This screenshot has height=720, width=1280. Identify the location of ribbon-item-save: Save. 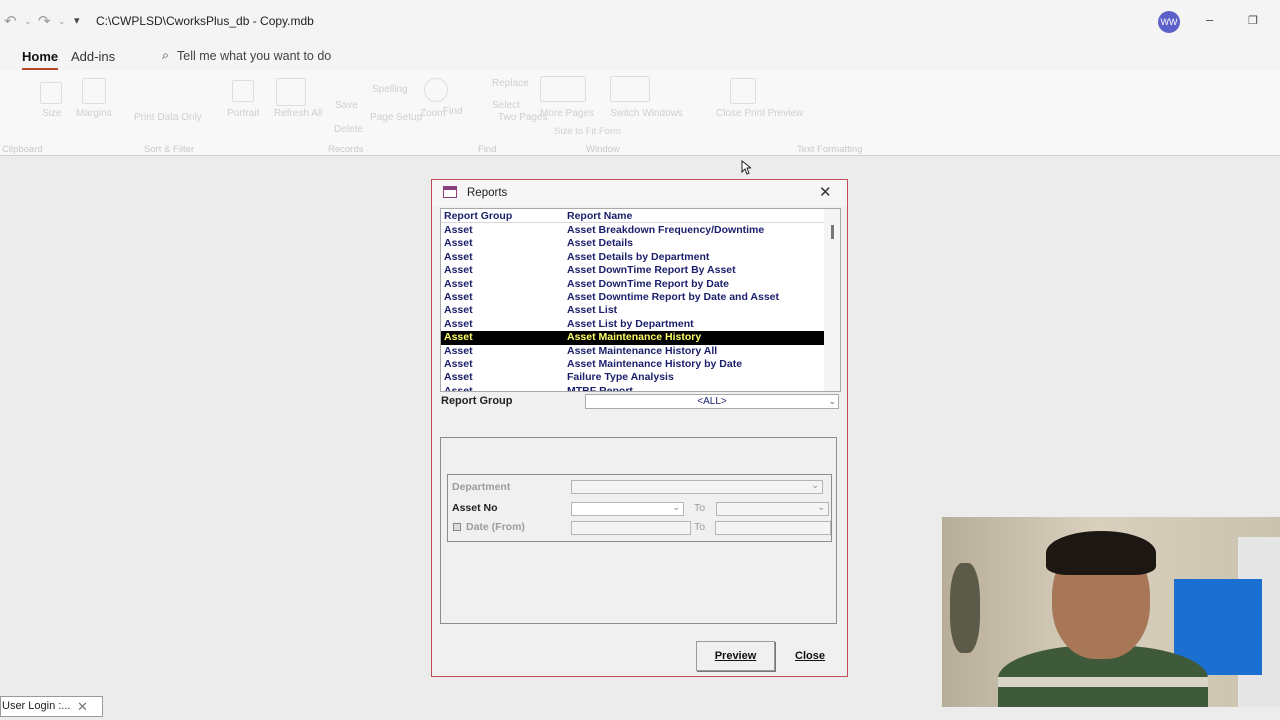
(346, 105).